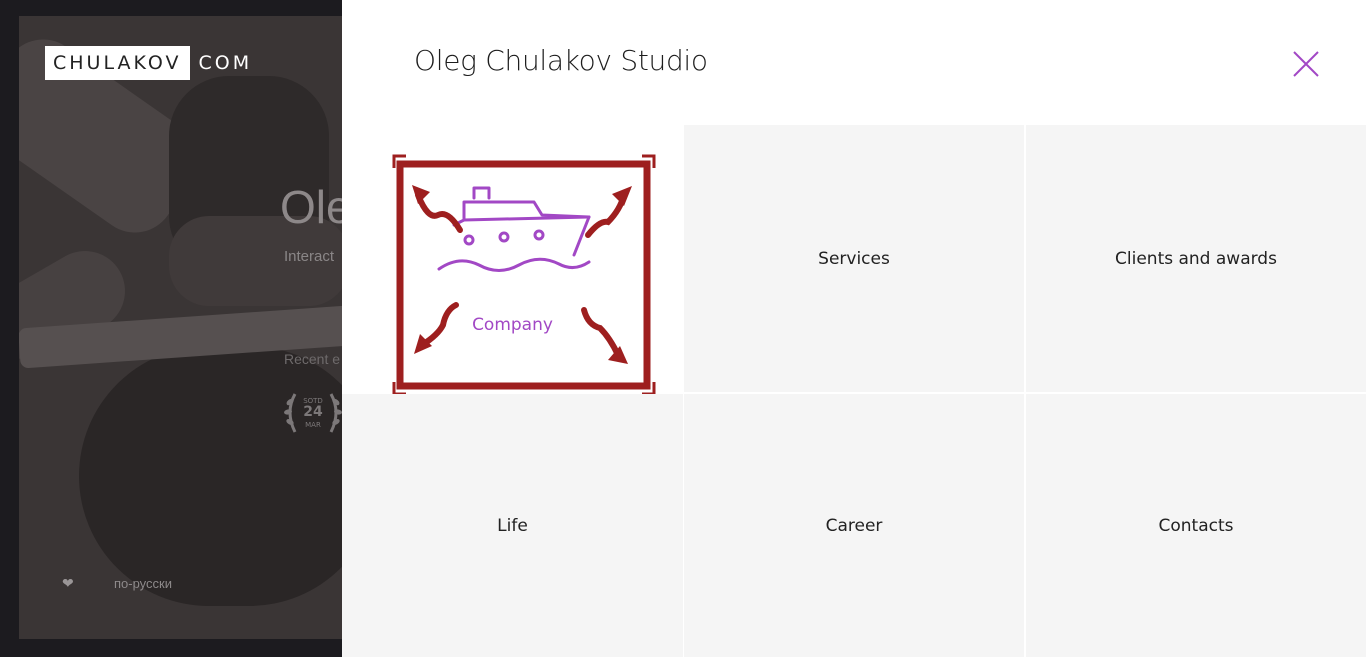 The image size is (1366, 657). I want to click on badge-month: MAR, so click(313, 425).